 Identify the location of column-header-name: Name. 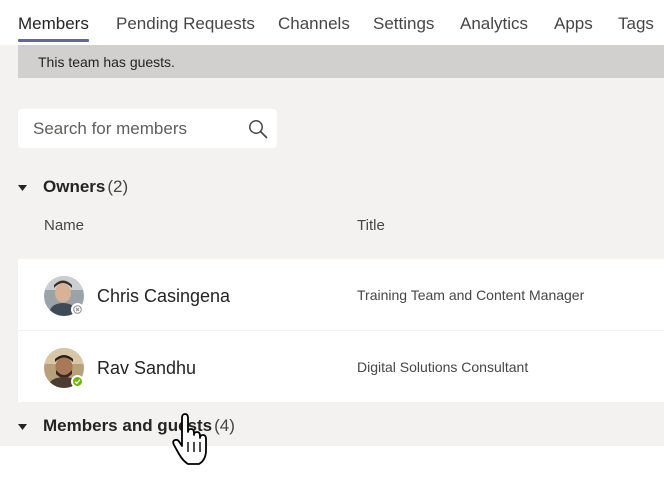
(64, 225).